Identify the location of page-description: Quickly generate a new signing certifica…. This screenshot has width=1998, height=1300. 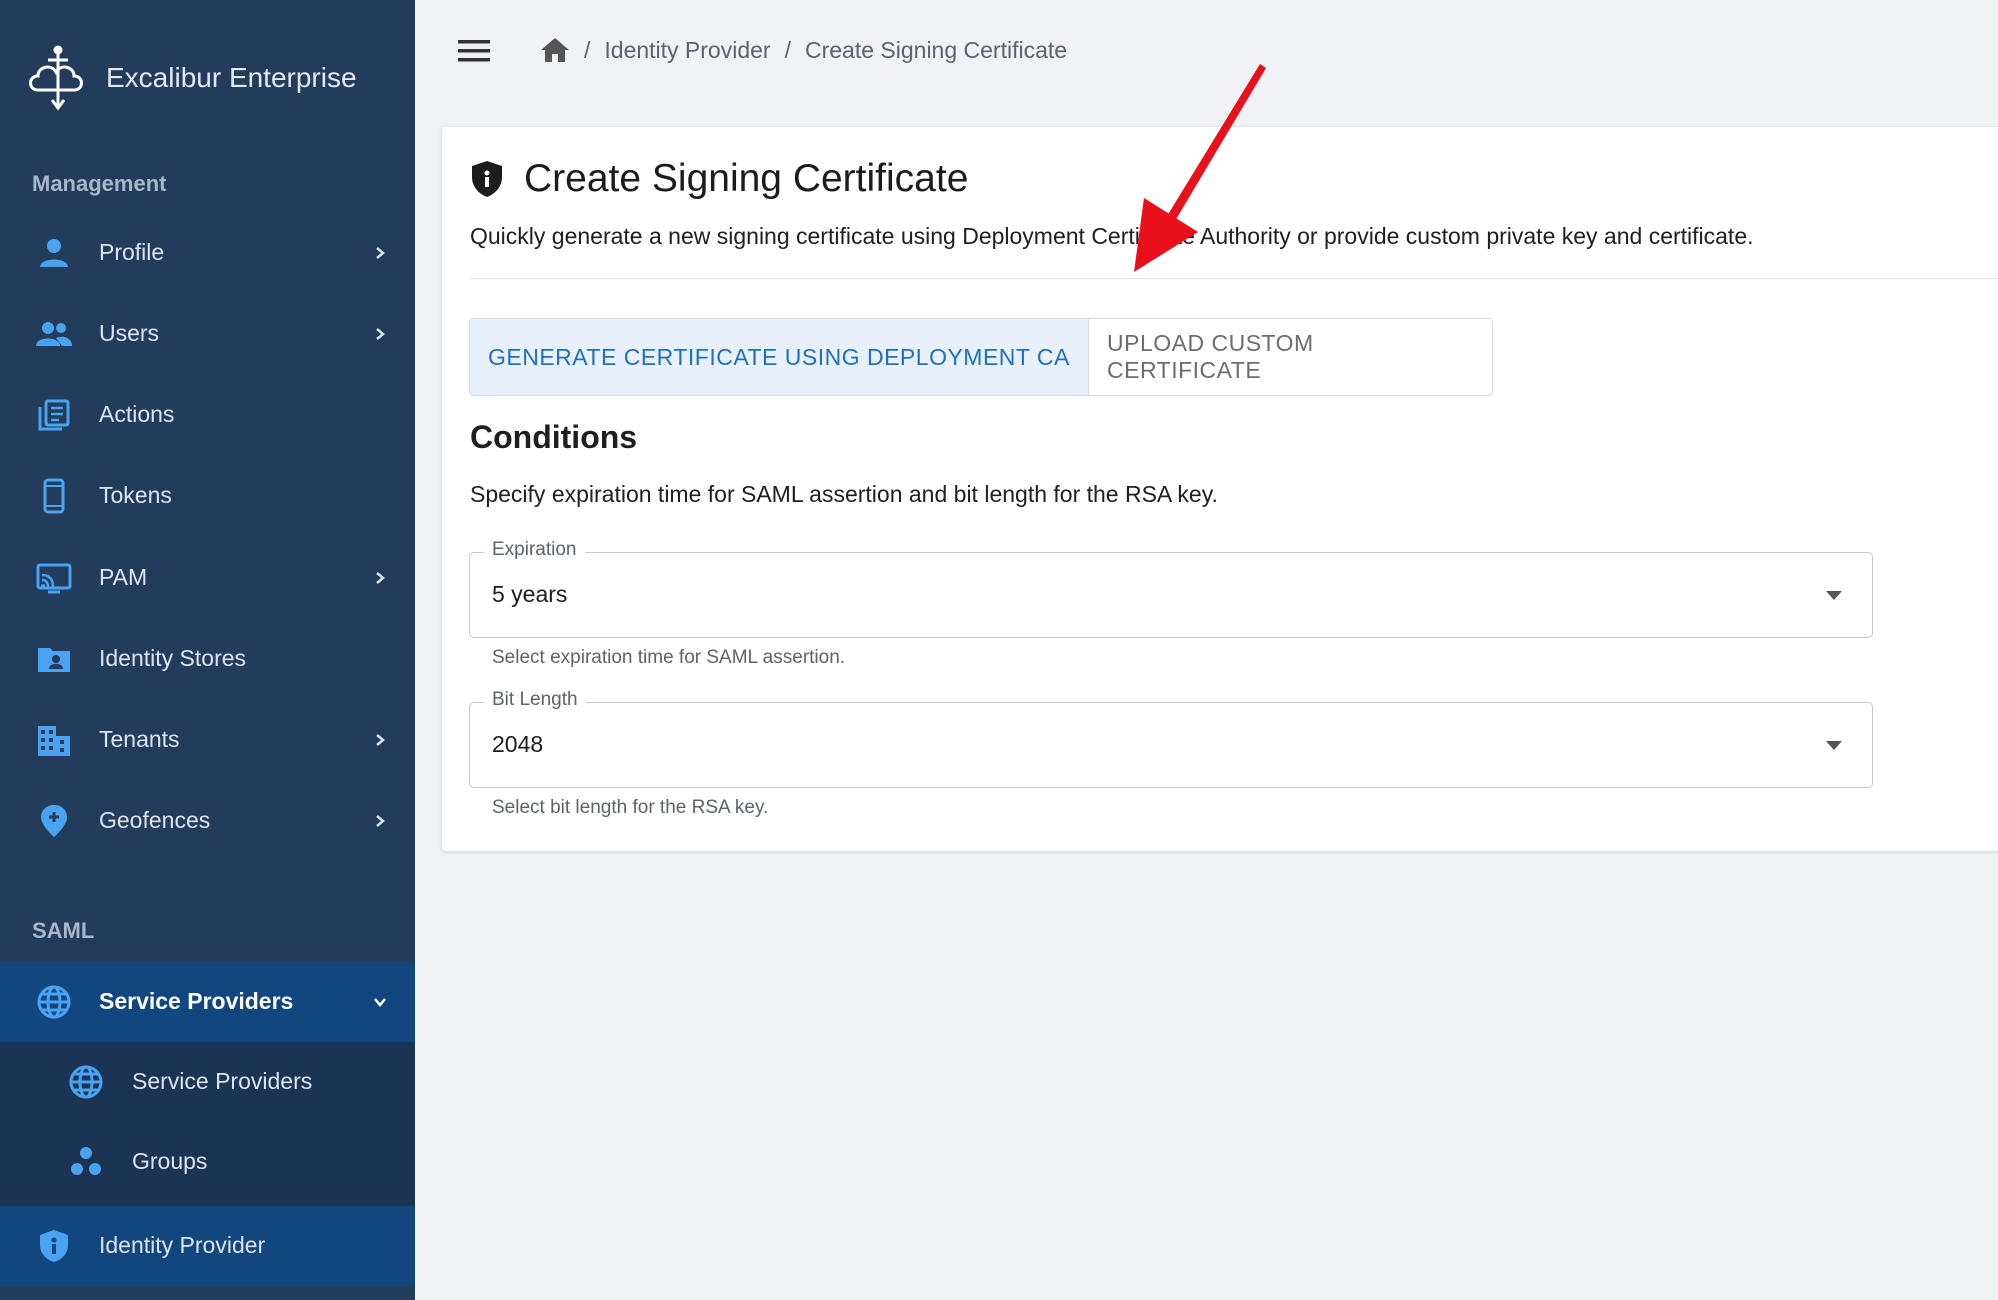
(1112, 236).